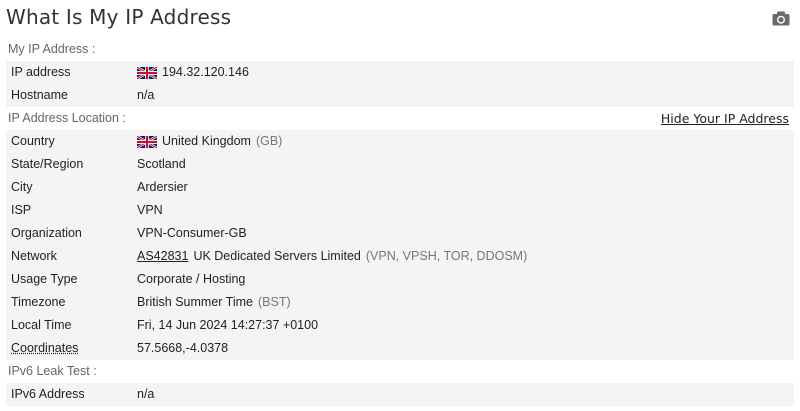 The image size is (800, 411). I want to click on isp-label: ISP, so click(21, 210).